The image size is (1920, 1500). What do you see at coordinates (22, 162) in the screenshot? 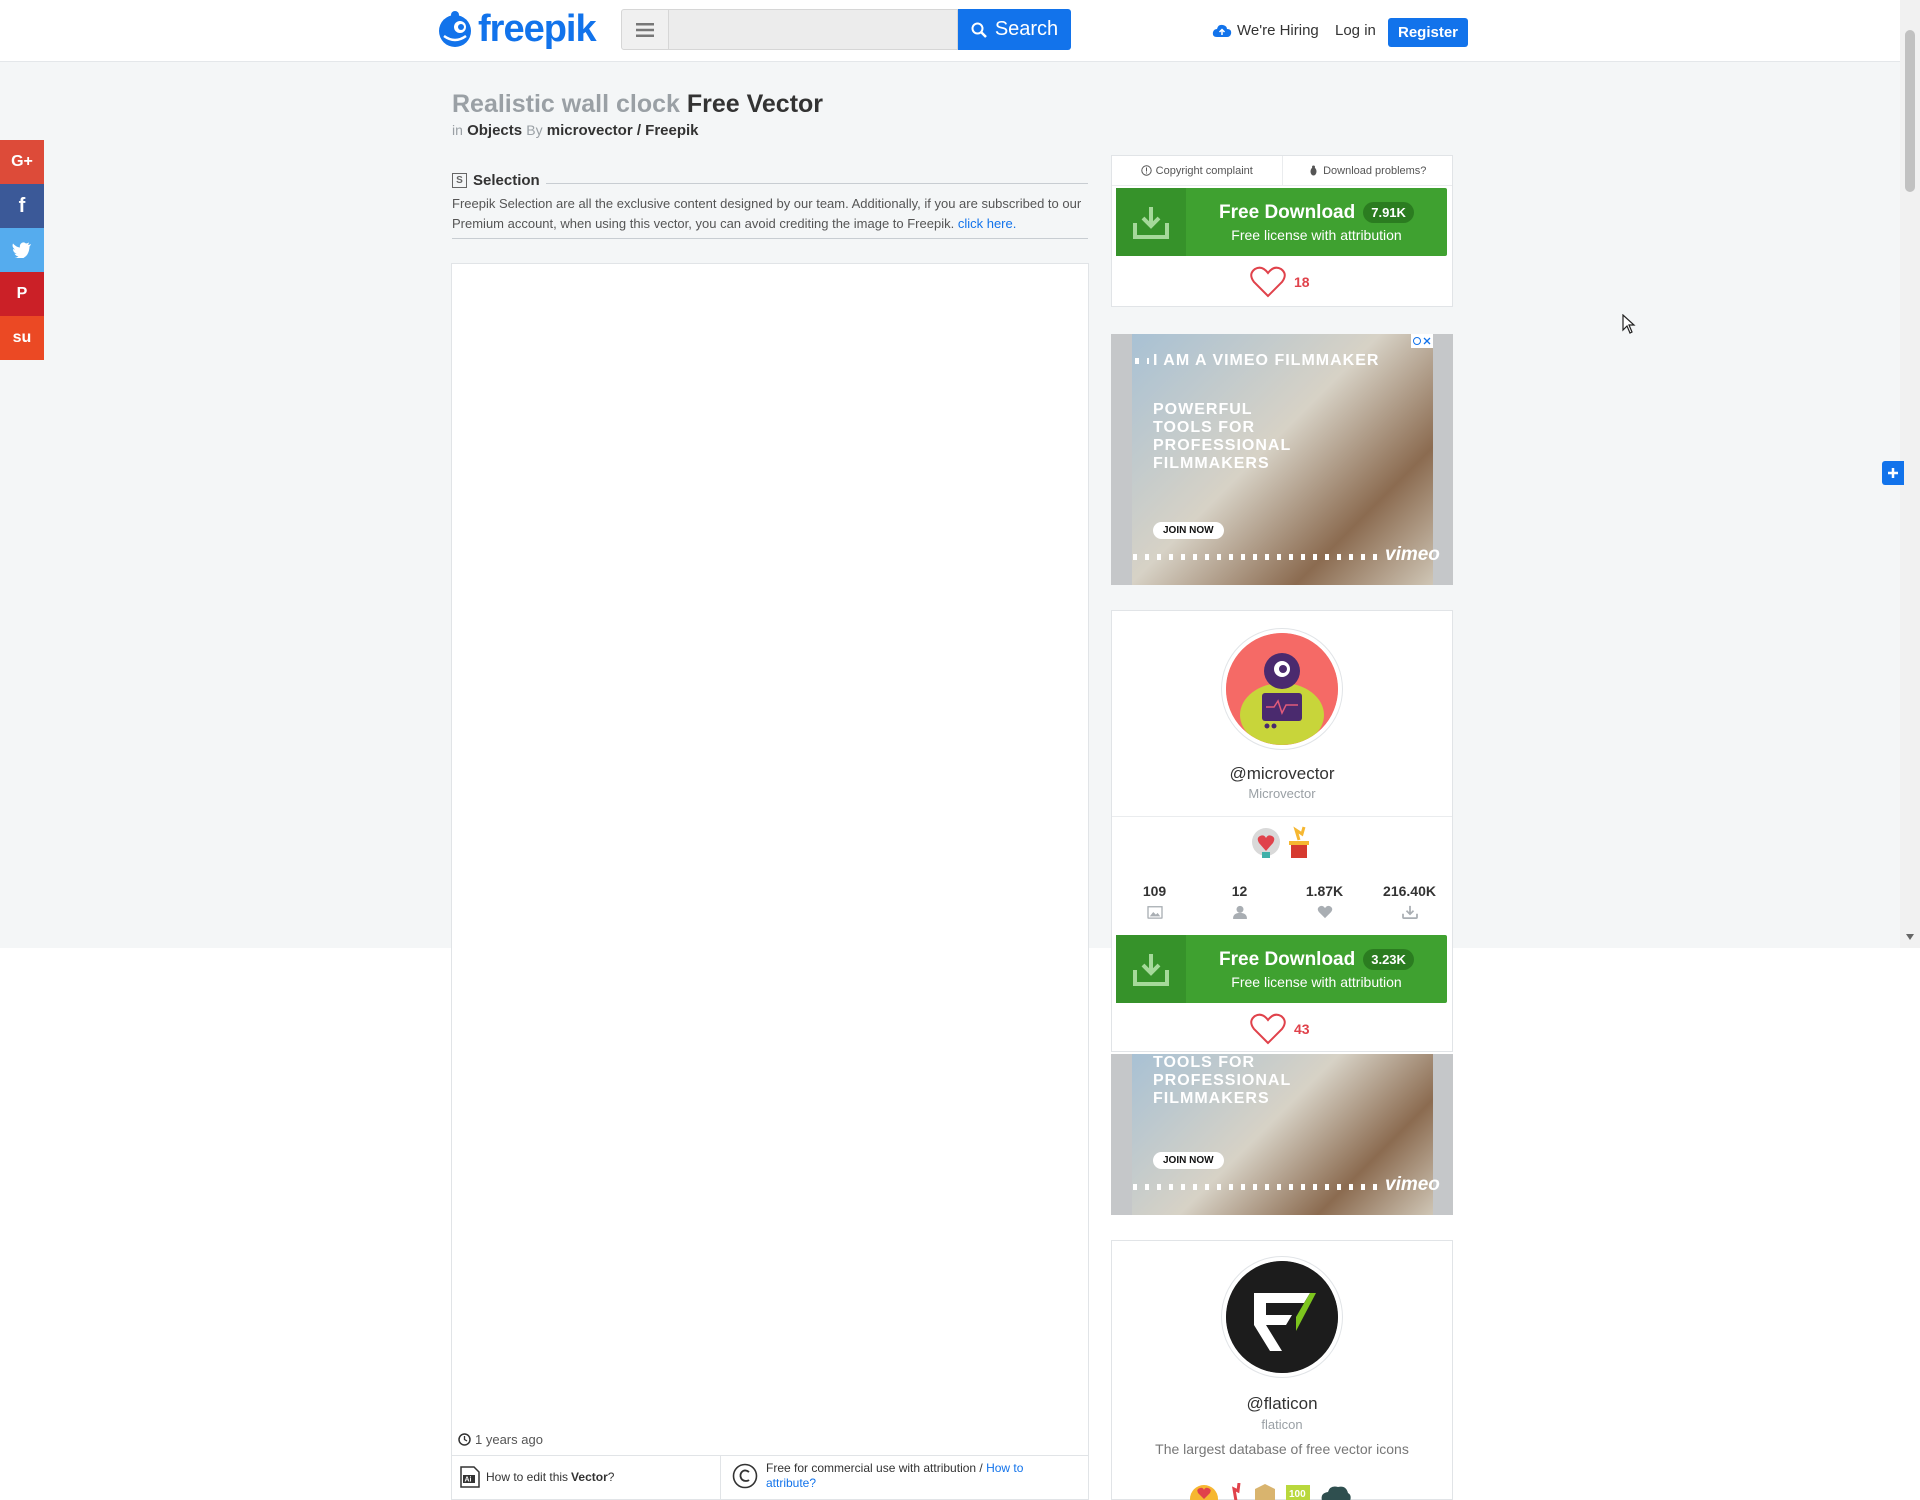
I see `google-plus-share-button: G+` at bounding box center [22, 162].